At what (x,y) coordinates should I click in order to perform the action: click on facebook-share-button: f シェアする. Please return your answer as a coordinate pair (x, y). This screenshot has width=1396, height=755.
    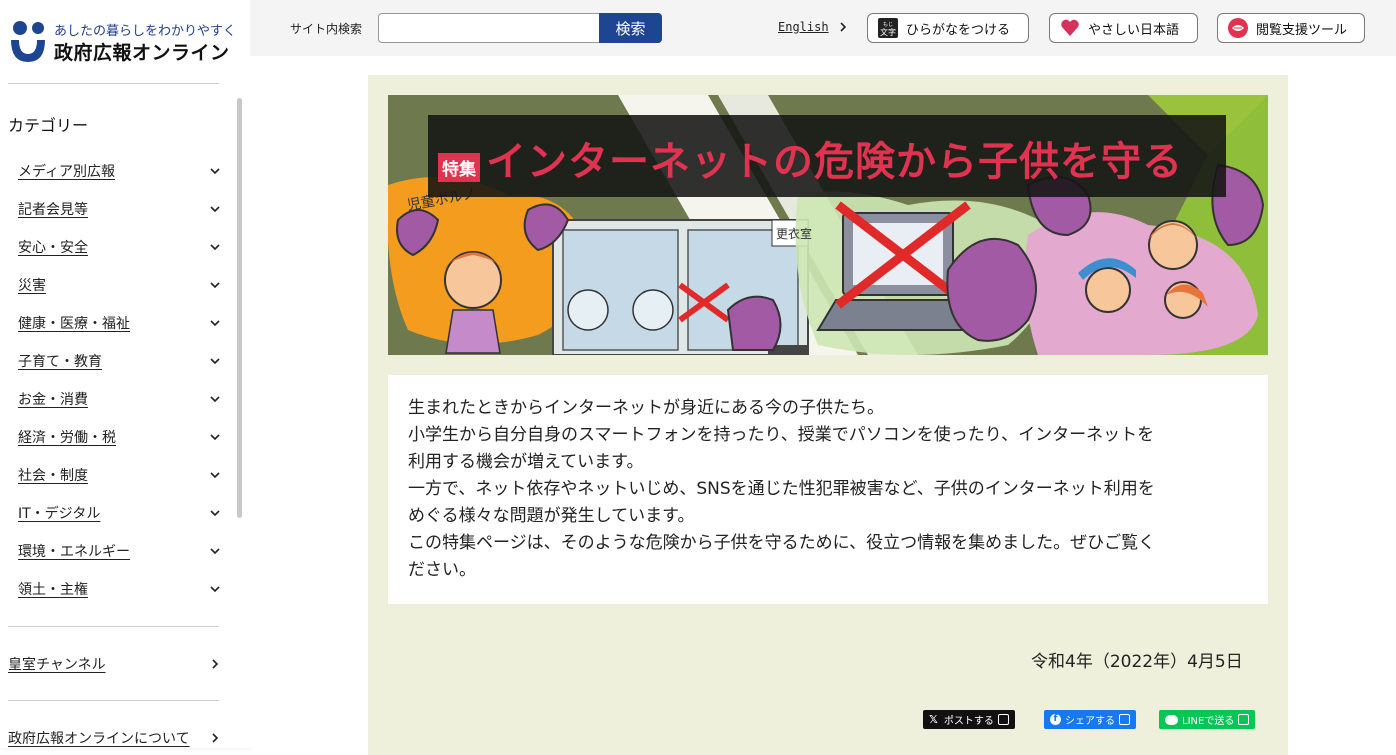
    Looking at the image, I should click on (1090, 719).